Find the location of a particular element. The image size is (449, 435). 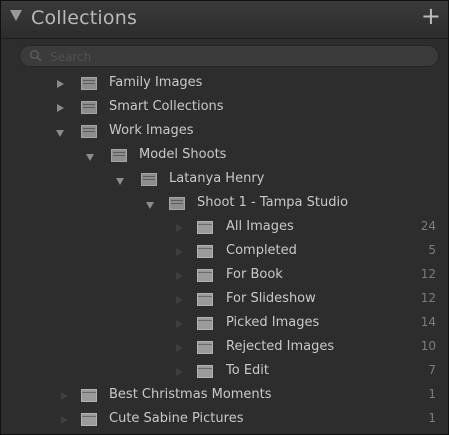

collection-label: Best Christmas Moments is located at coordinates (190, 394).